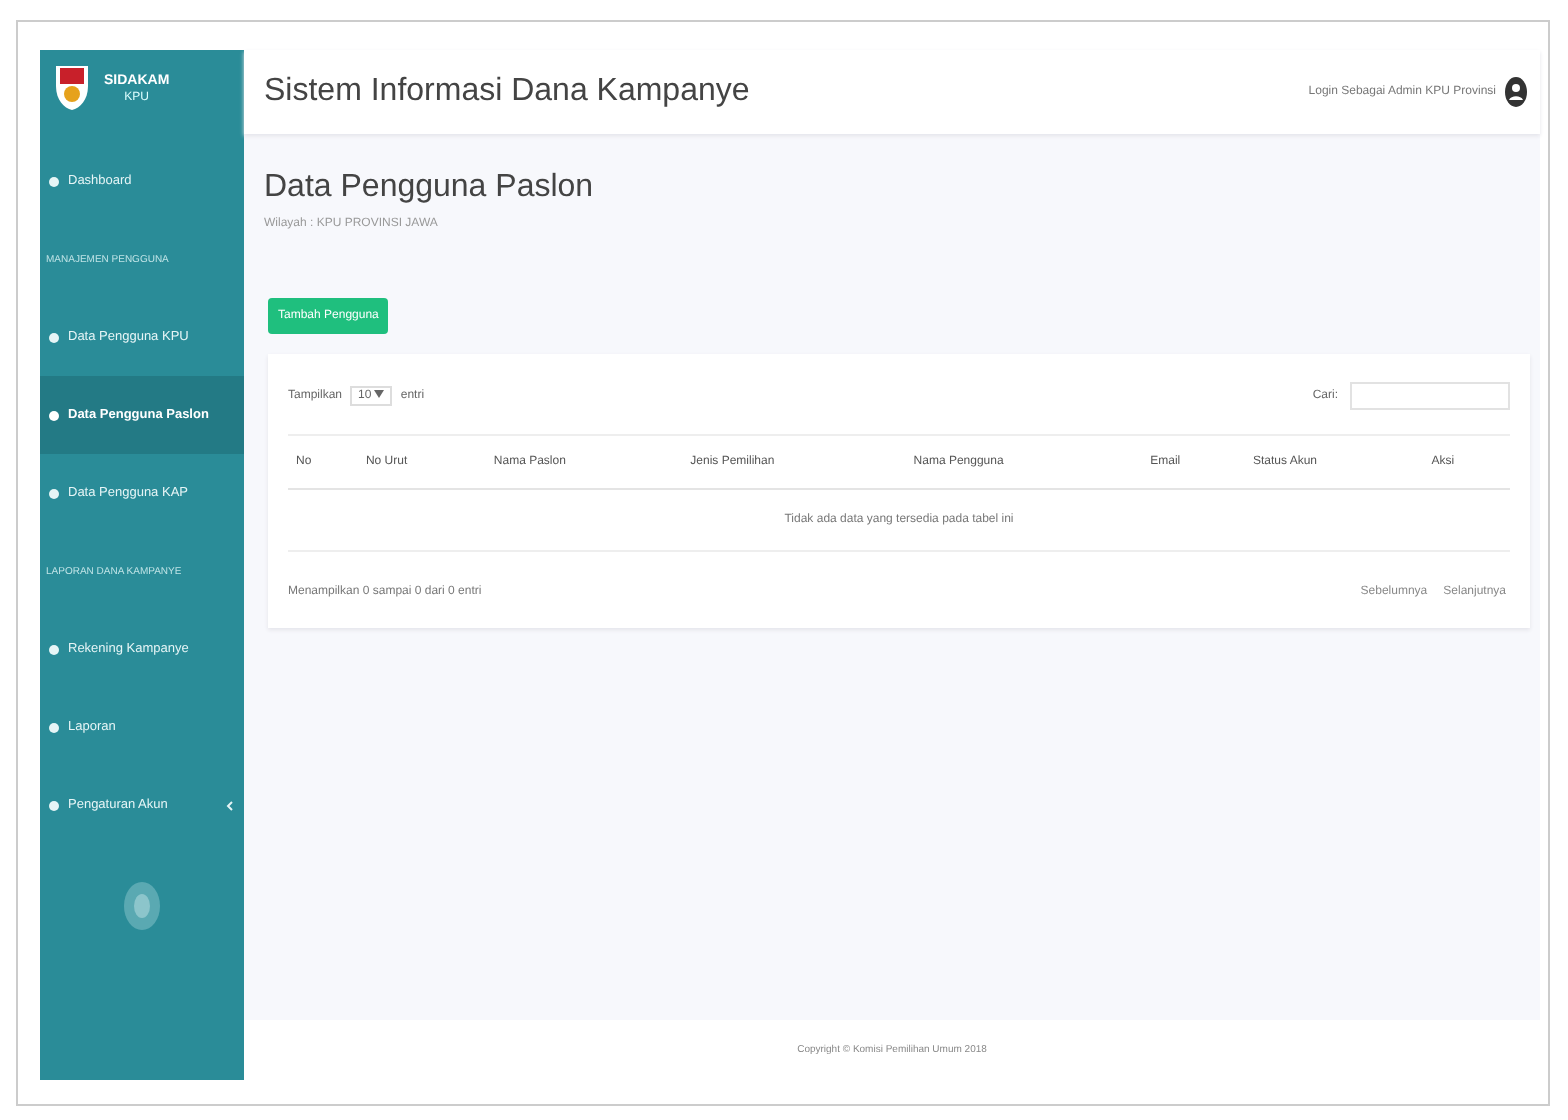 The width and height of the screenshot is (1568, 1120). Describe the element at coordinates (72, 88) in the screenshot. I see `logo-icon` at that location.